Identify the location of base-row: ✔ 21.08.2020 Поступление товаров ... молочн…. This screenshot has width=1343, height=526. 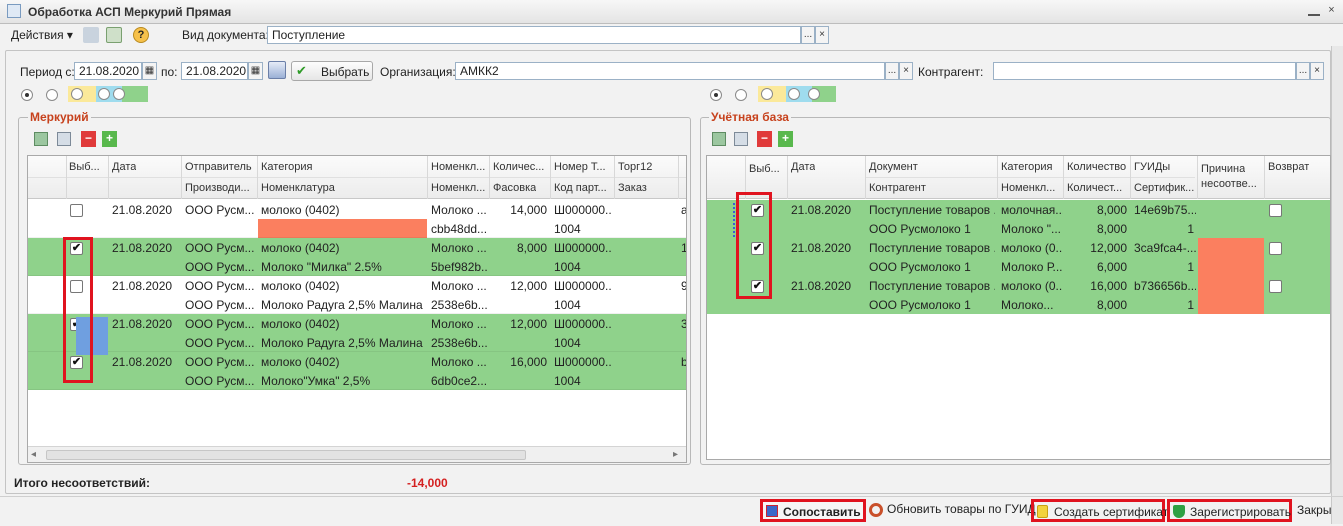
(1018, 219).